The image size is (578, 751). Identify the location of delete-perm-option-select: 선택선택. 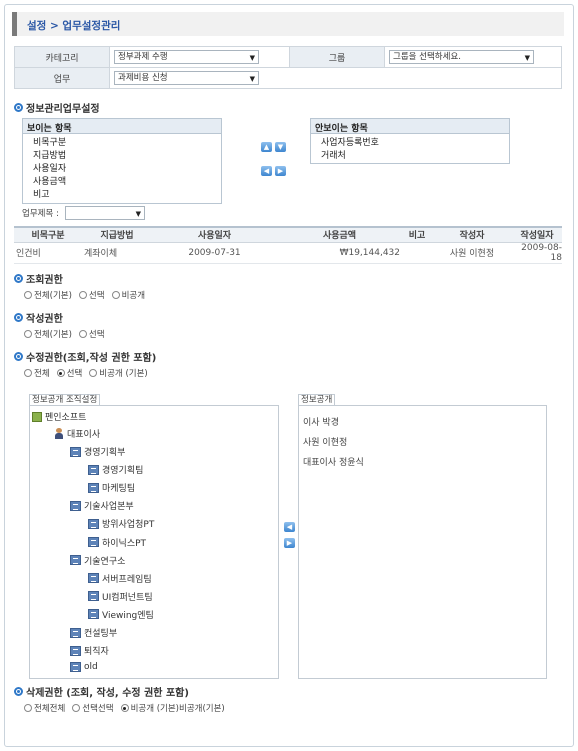
(93, 708).